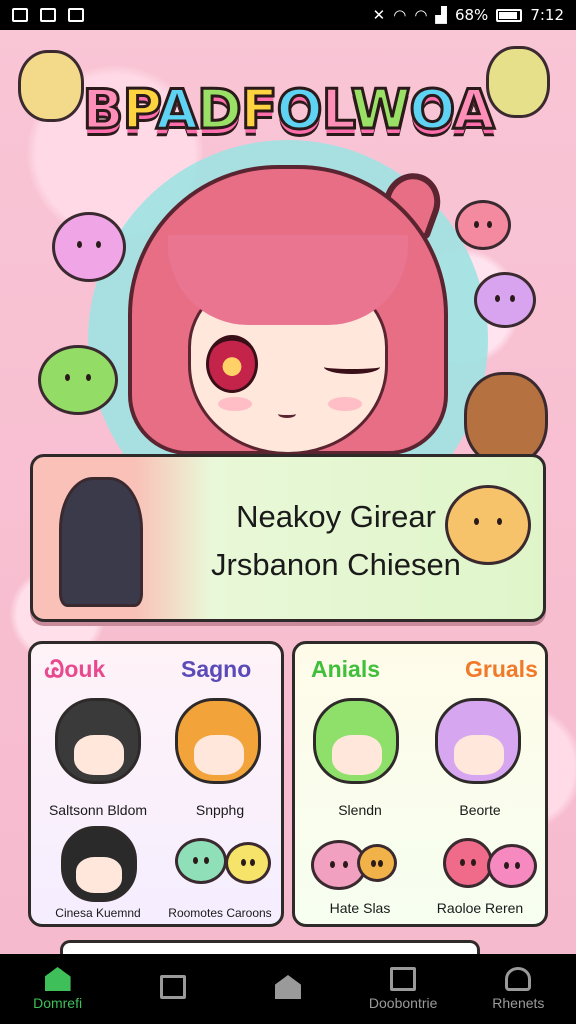  What do you see at coordinates (379, 15) in the screenshot?
I see `mute-icon: ✕` at bounding box center [379, 15].